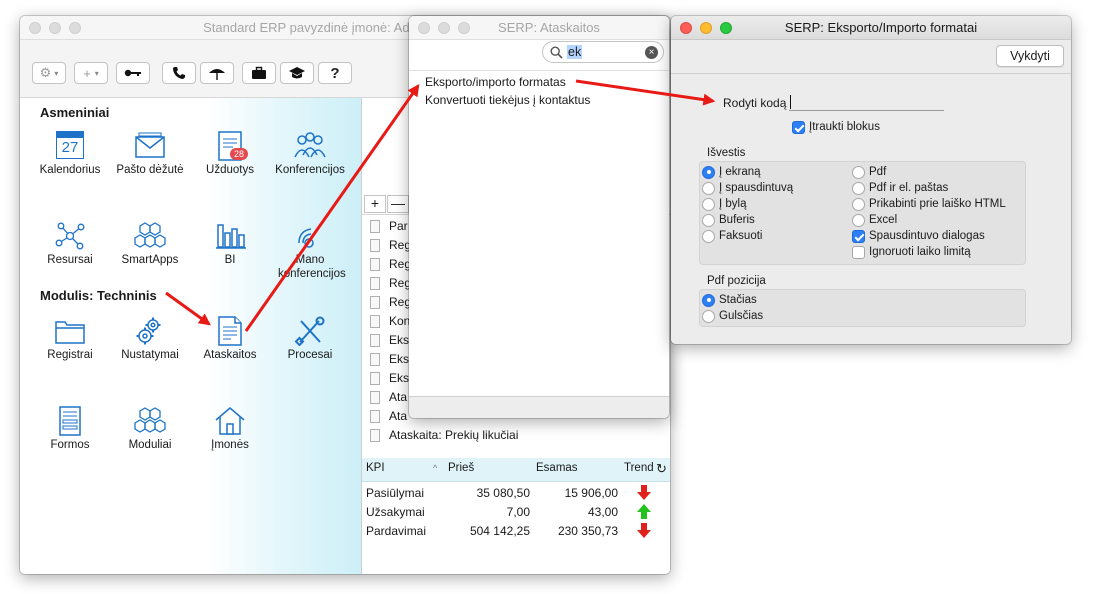 The height and width of the screenshot is (594, 1112). What do you see at coordinates (375, 468) in the screenshot?
I see `kpi-column-header: KPI` at bounding box center [375, 468].